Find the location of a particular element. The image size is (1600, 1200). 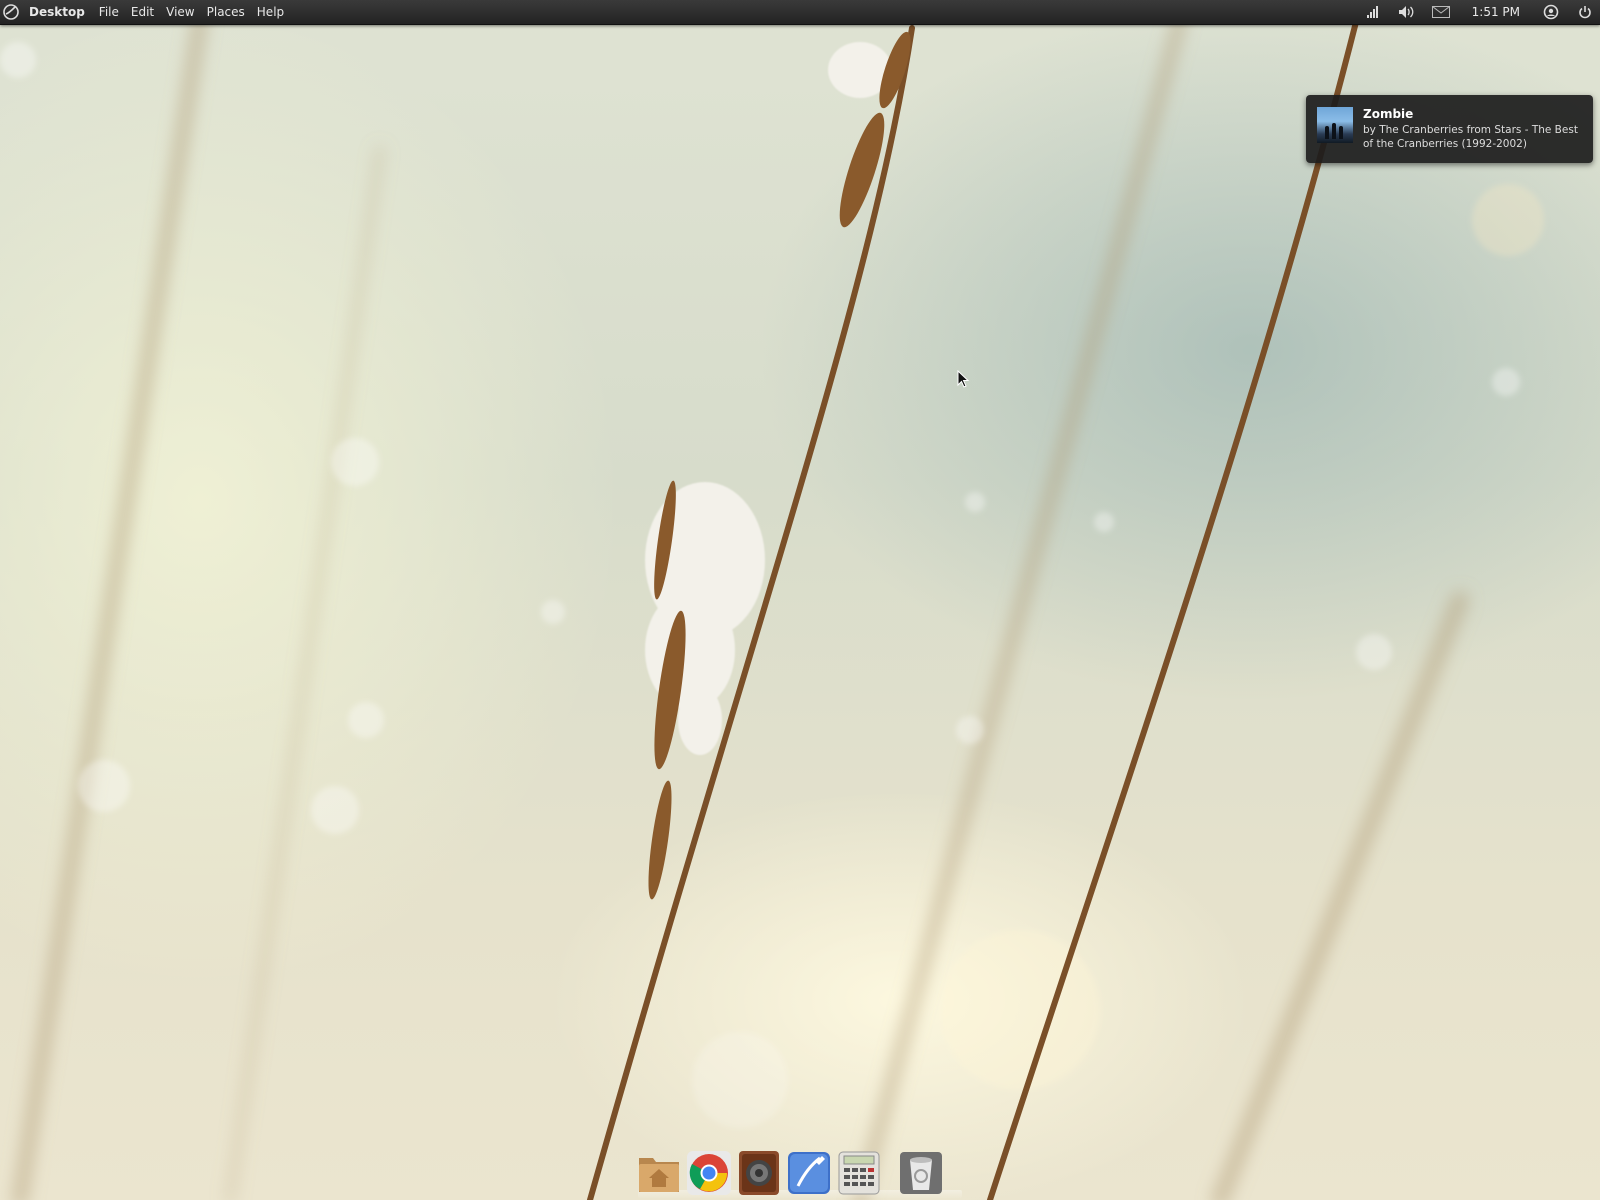

music-player-icon is located at coordinates (759, 1173).